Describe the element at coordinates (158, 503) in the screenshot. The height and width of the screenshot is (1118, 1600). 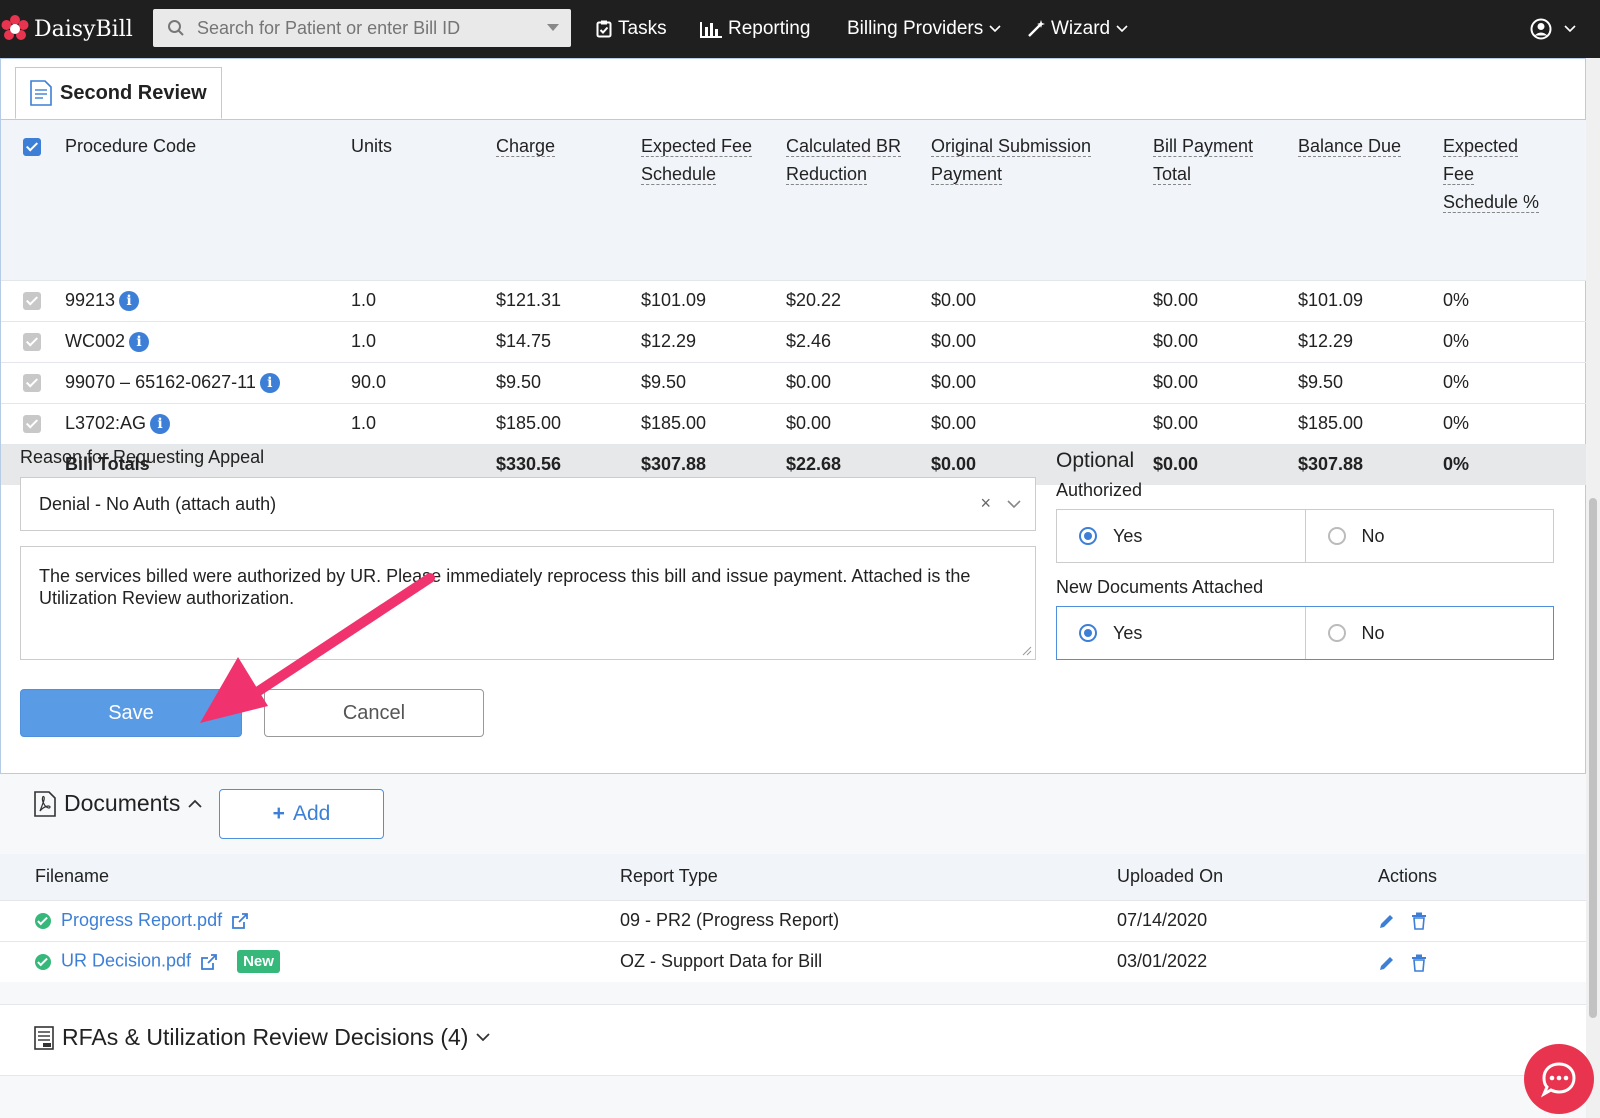
I see `reason-select-value: Denial - No Auth (attach auth)` at that location.